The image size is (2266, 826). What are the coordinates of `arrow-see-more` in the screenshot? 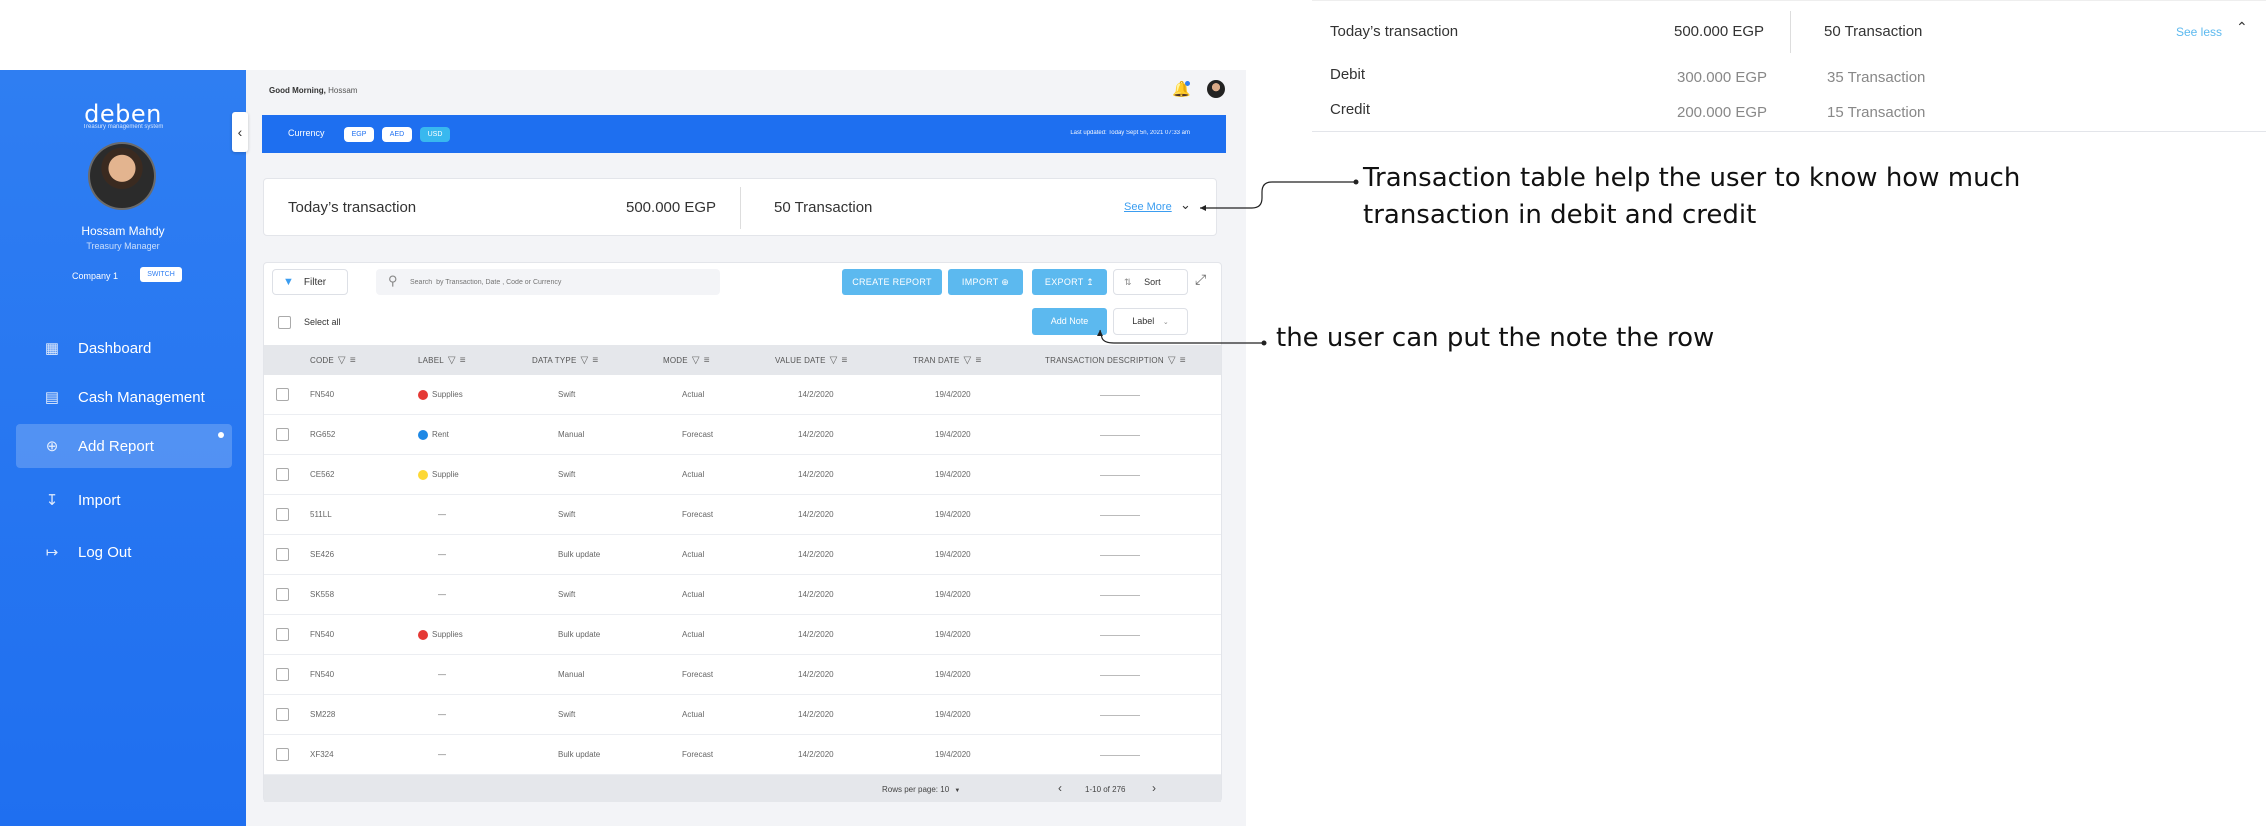 It's located at (1278, 195).